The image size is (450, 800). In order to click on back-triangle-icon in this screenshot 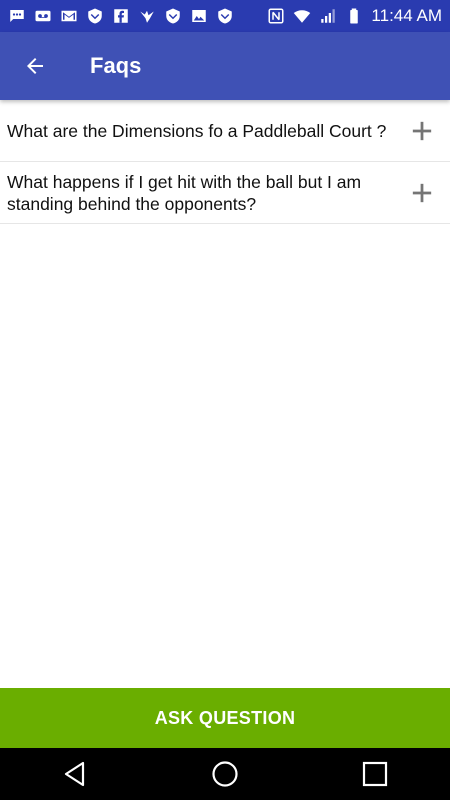, I will do `click(74, 774)`.